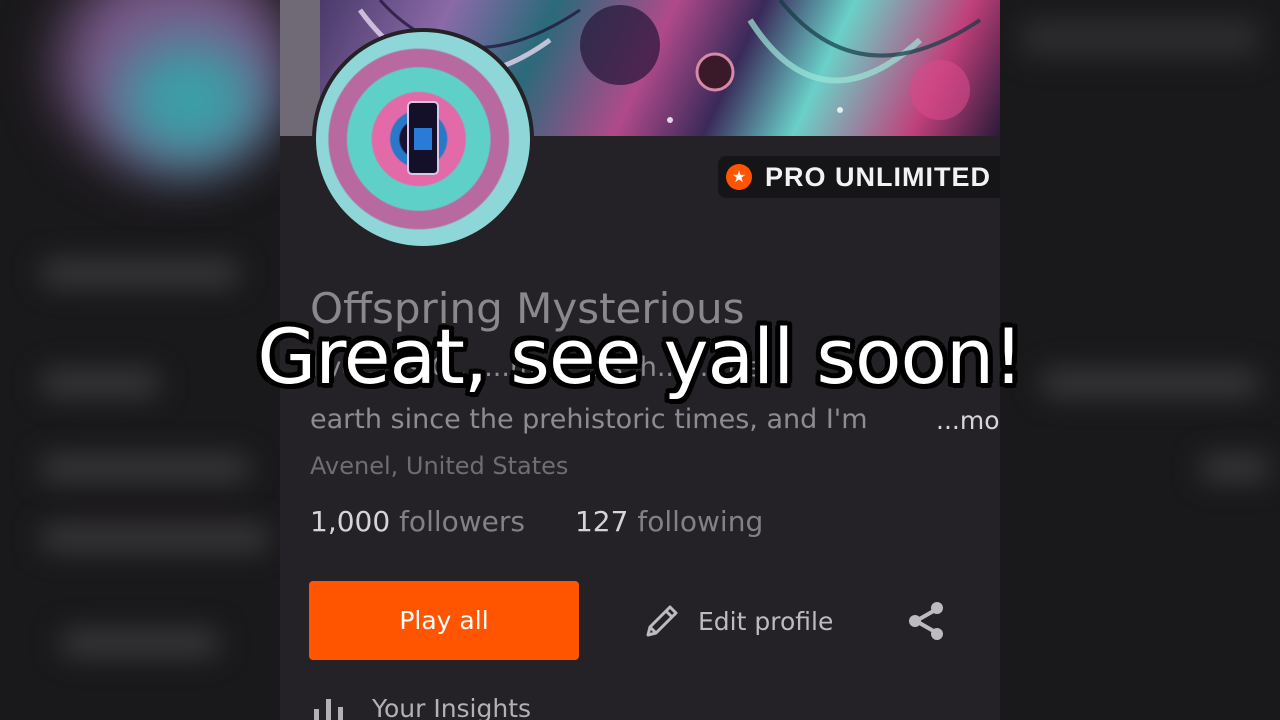  What do you see at coordinates (968, 420) in the screenshot?
I see `bio-more-link: ...more` at bounding box center [968, 420].